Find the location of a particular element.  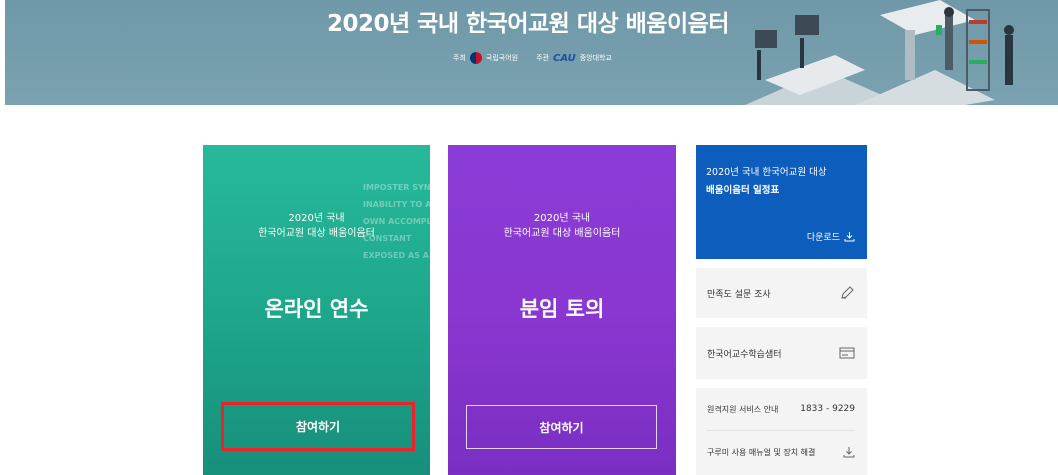

cau-logo: CAU is located at coordinates (564, 58).